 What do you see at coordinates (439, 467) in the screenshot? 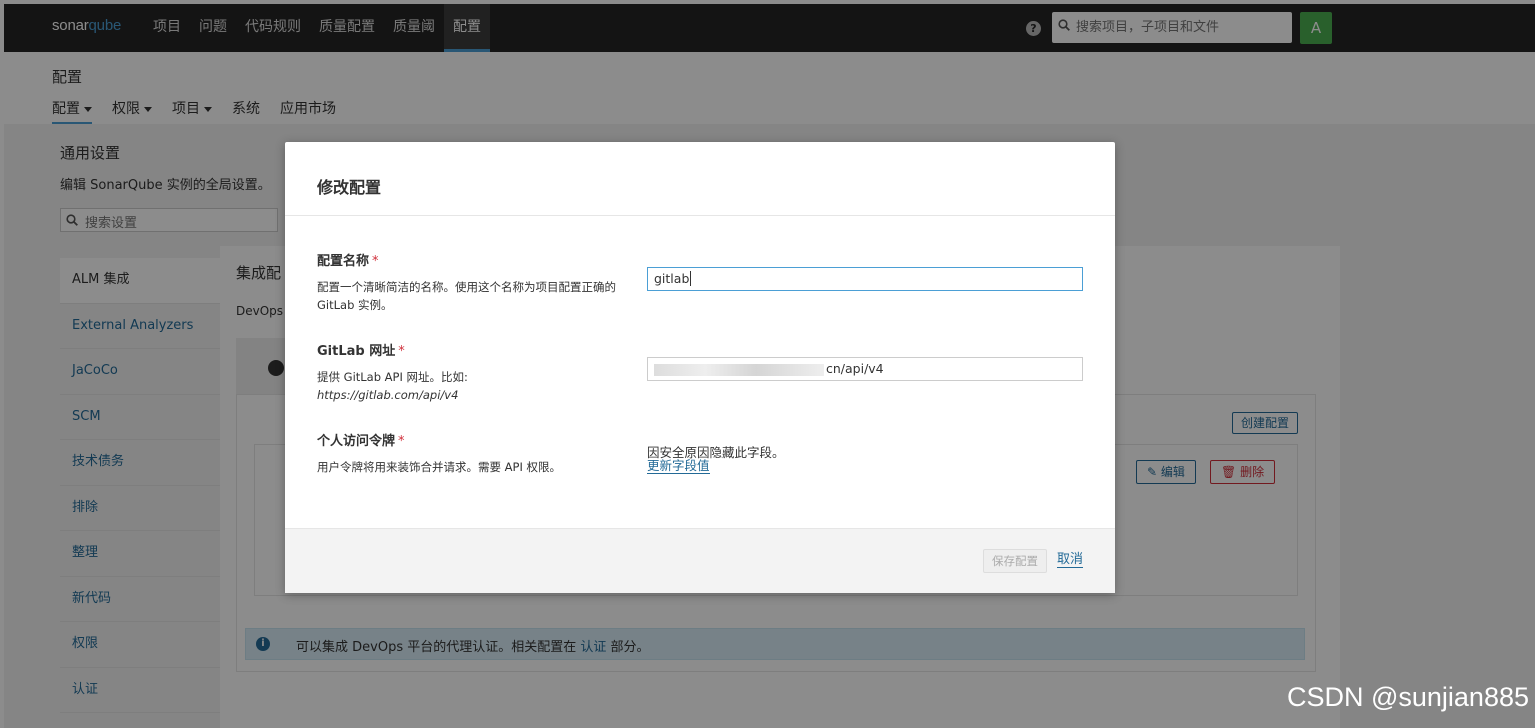
I see `personal-token-description: 用户令牌将用来装饰合并请求。需要 API 权限。` at bounding box center [439, 467].